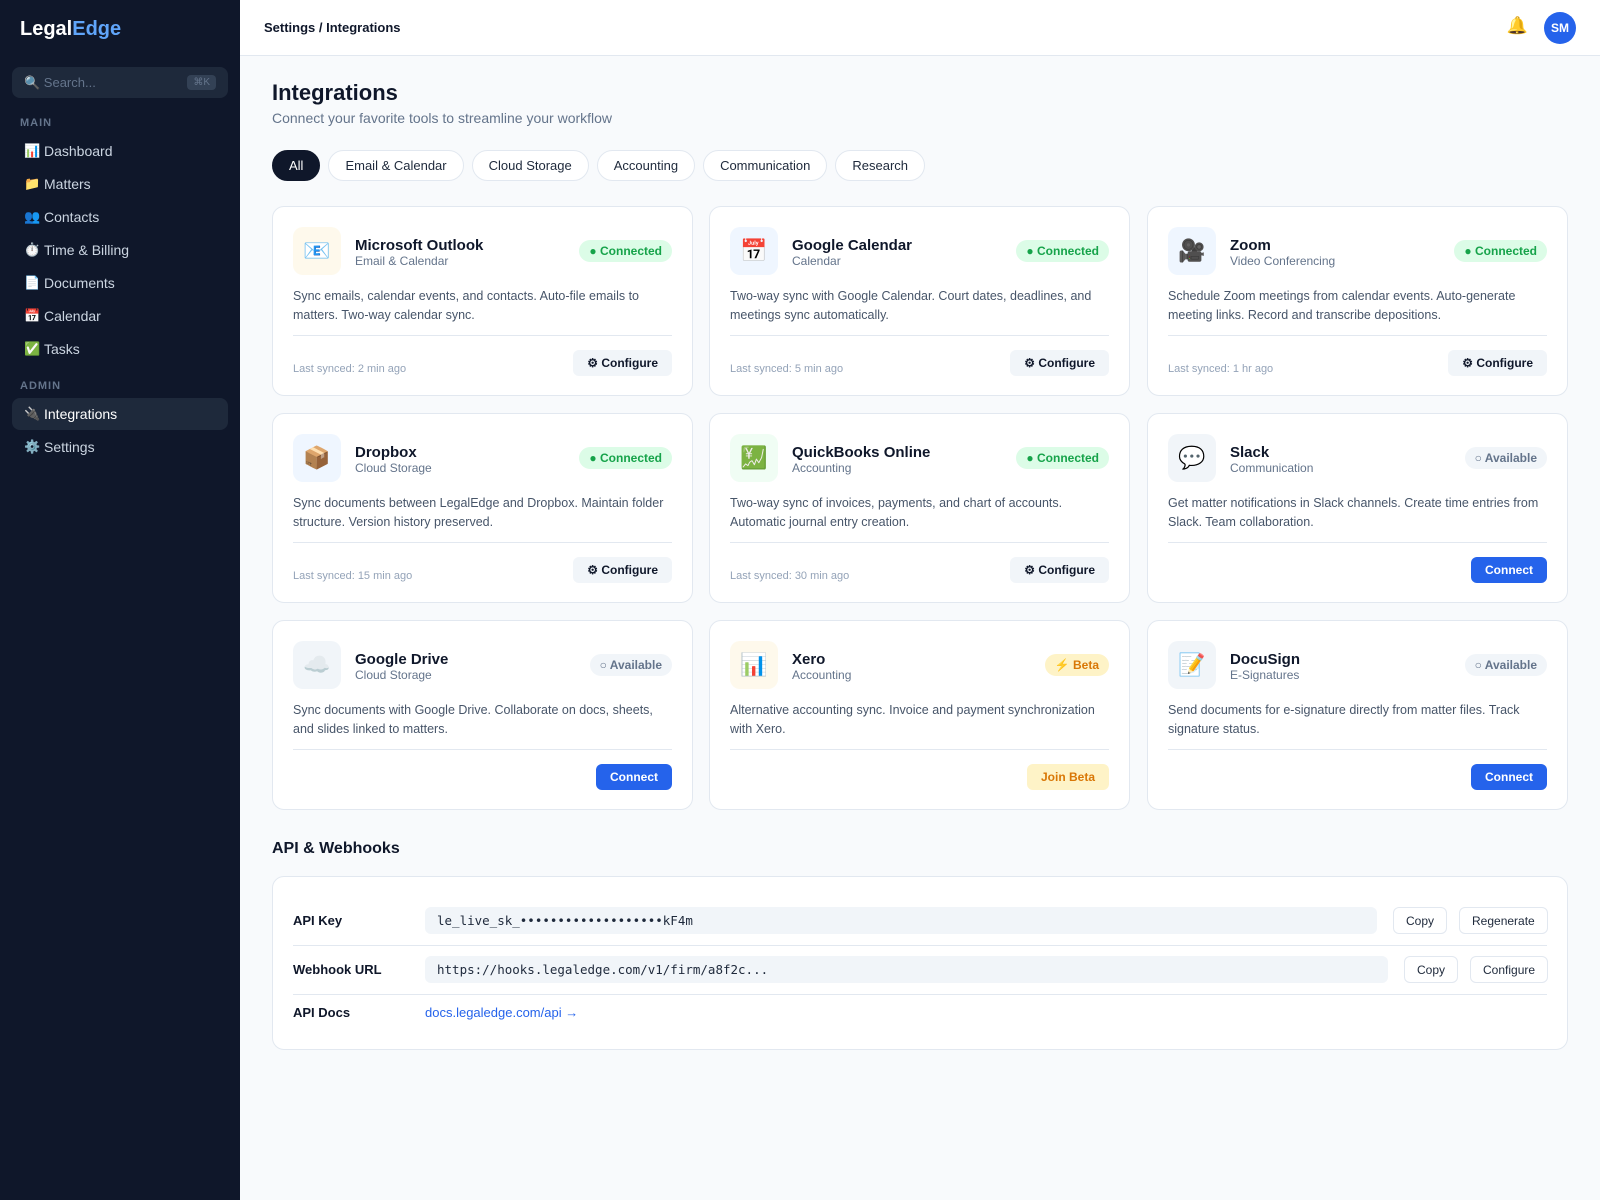 The width and height of the screenshot is (1600, 1200). I want to click on integration-category: E-Signatures, so click(1265, 675).